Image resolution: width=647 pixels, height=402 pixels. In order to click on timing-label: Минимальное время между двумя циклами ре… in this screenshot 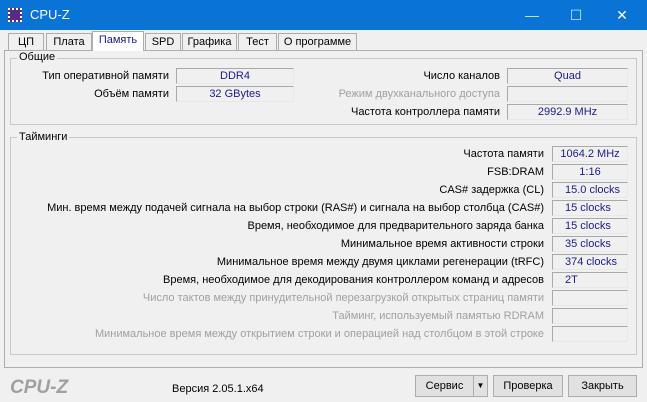, I will do `click(380, 262)`.